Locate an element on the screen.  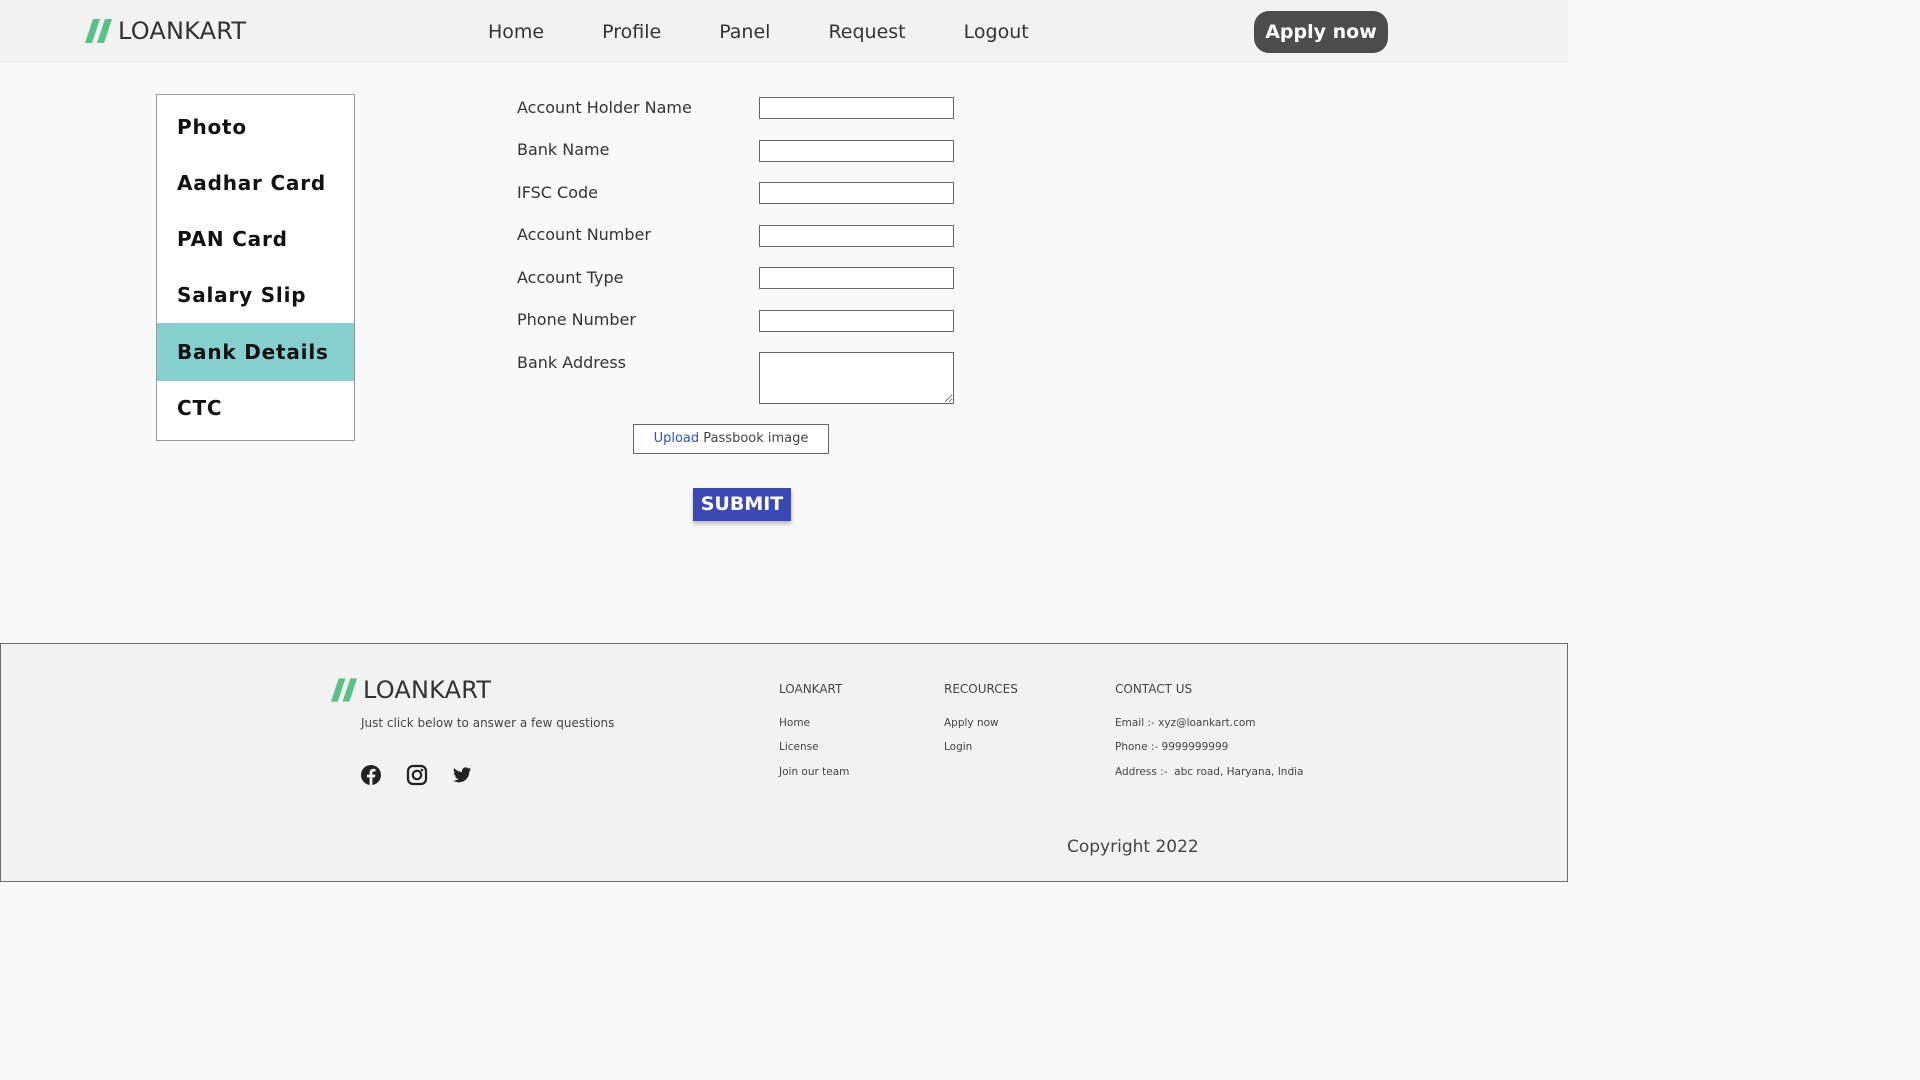
nav-item-panel: Panel is located at coordinates (744, 32).